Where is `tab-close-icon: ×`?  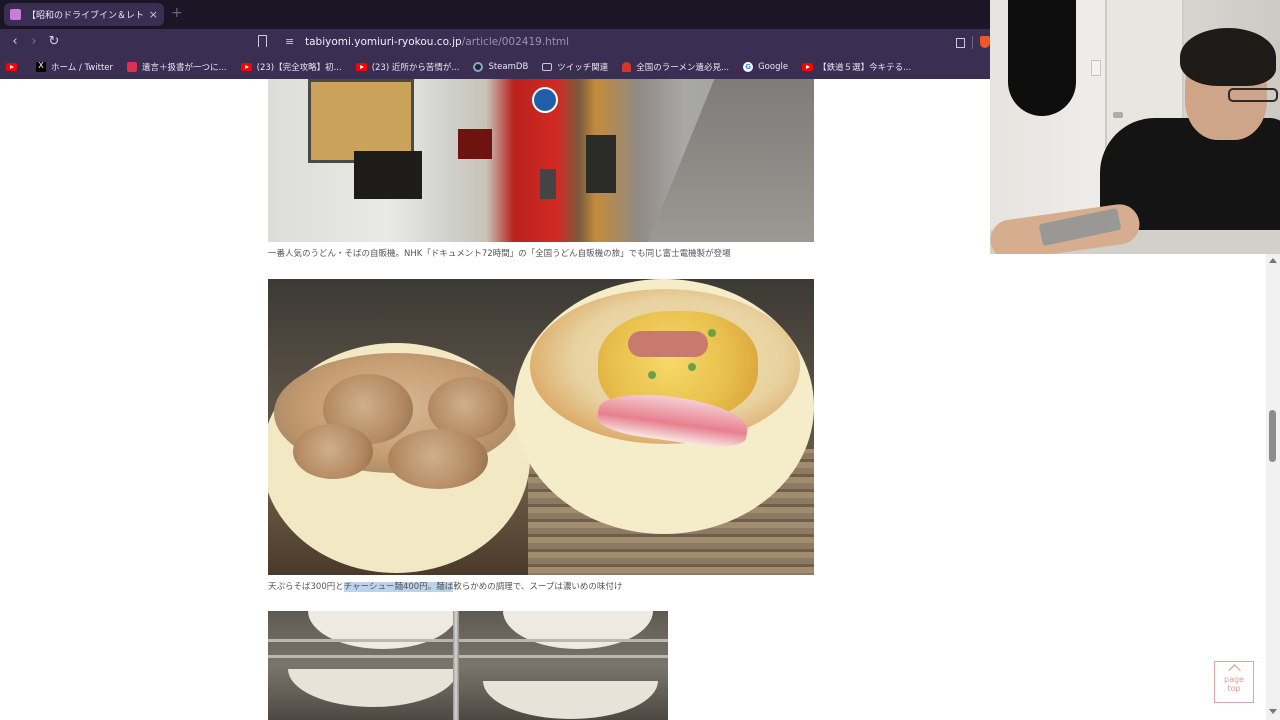 tab-close-icon: × is located at coordinates (153, 14).